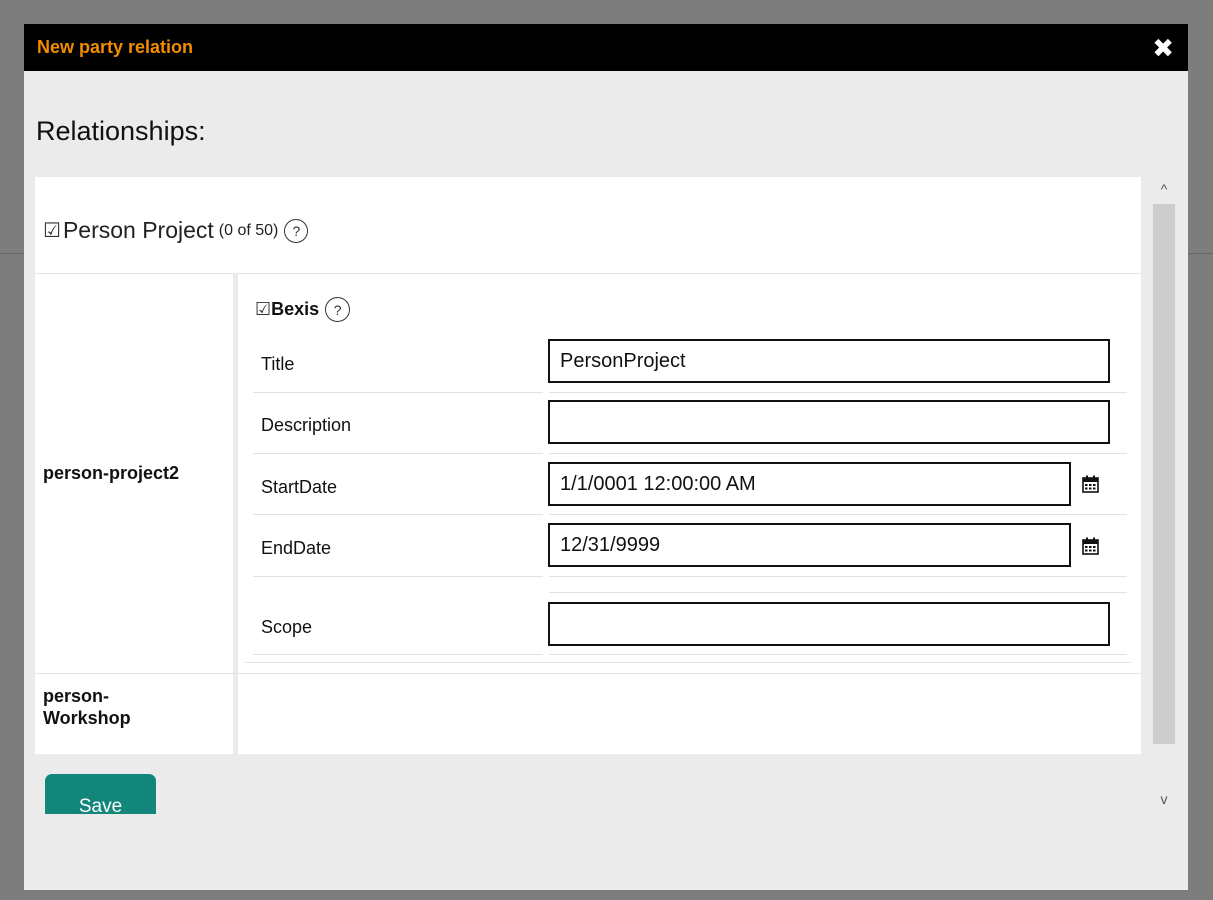 The image size is (1213, 900). I want to click on scroll-down-icon: v, so click(1164, 799).